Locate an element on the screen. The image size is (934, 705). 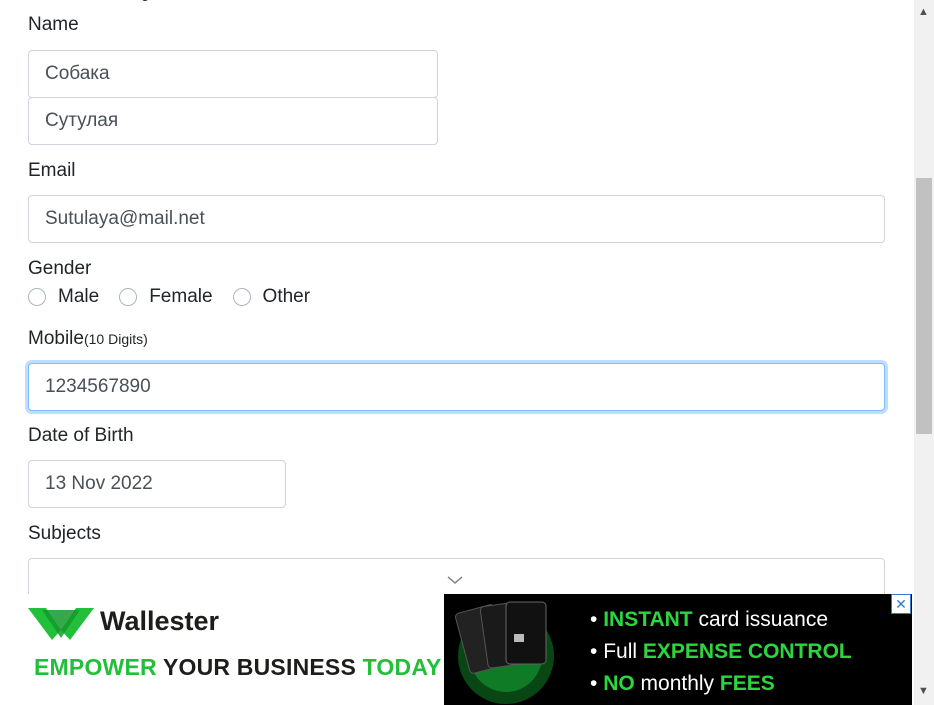
gender-female-option: Female is located at coordinates (166, 297).